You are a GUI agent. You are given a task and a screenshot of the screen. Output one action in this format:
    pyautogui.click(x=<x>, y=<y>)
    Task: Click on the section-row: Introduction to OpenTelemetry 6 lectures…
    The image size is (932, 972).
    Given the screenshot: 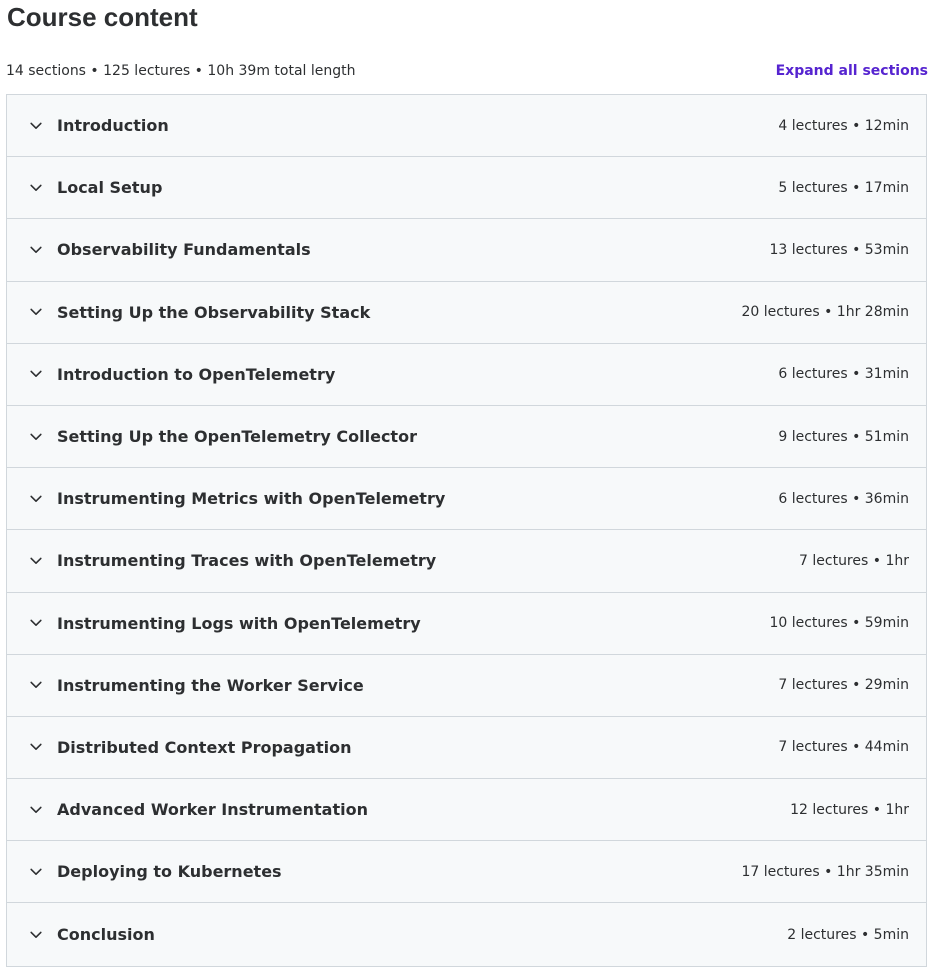 What is the action you would take?
    pyautogui.click(x=466, y=374)
    